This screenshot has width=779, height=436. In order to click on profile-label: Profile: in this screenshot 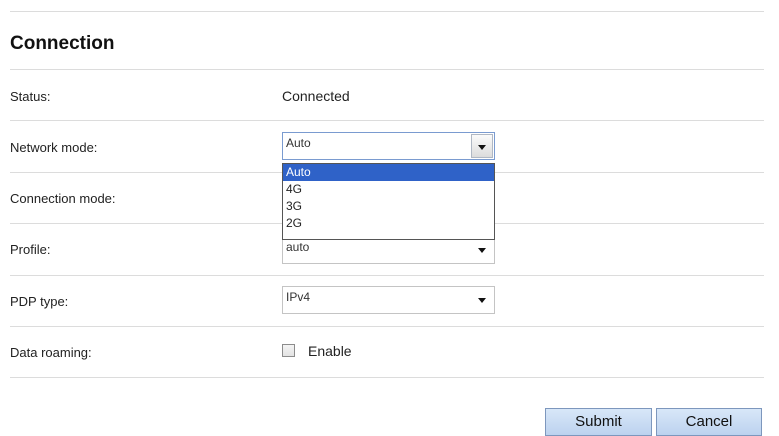, I will do `click(30, 249)`.